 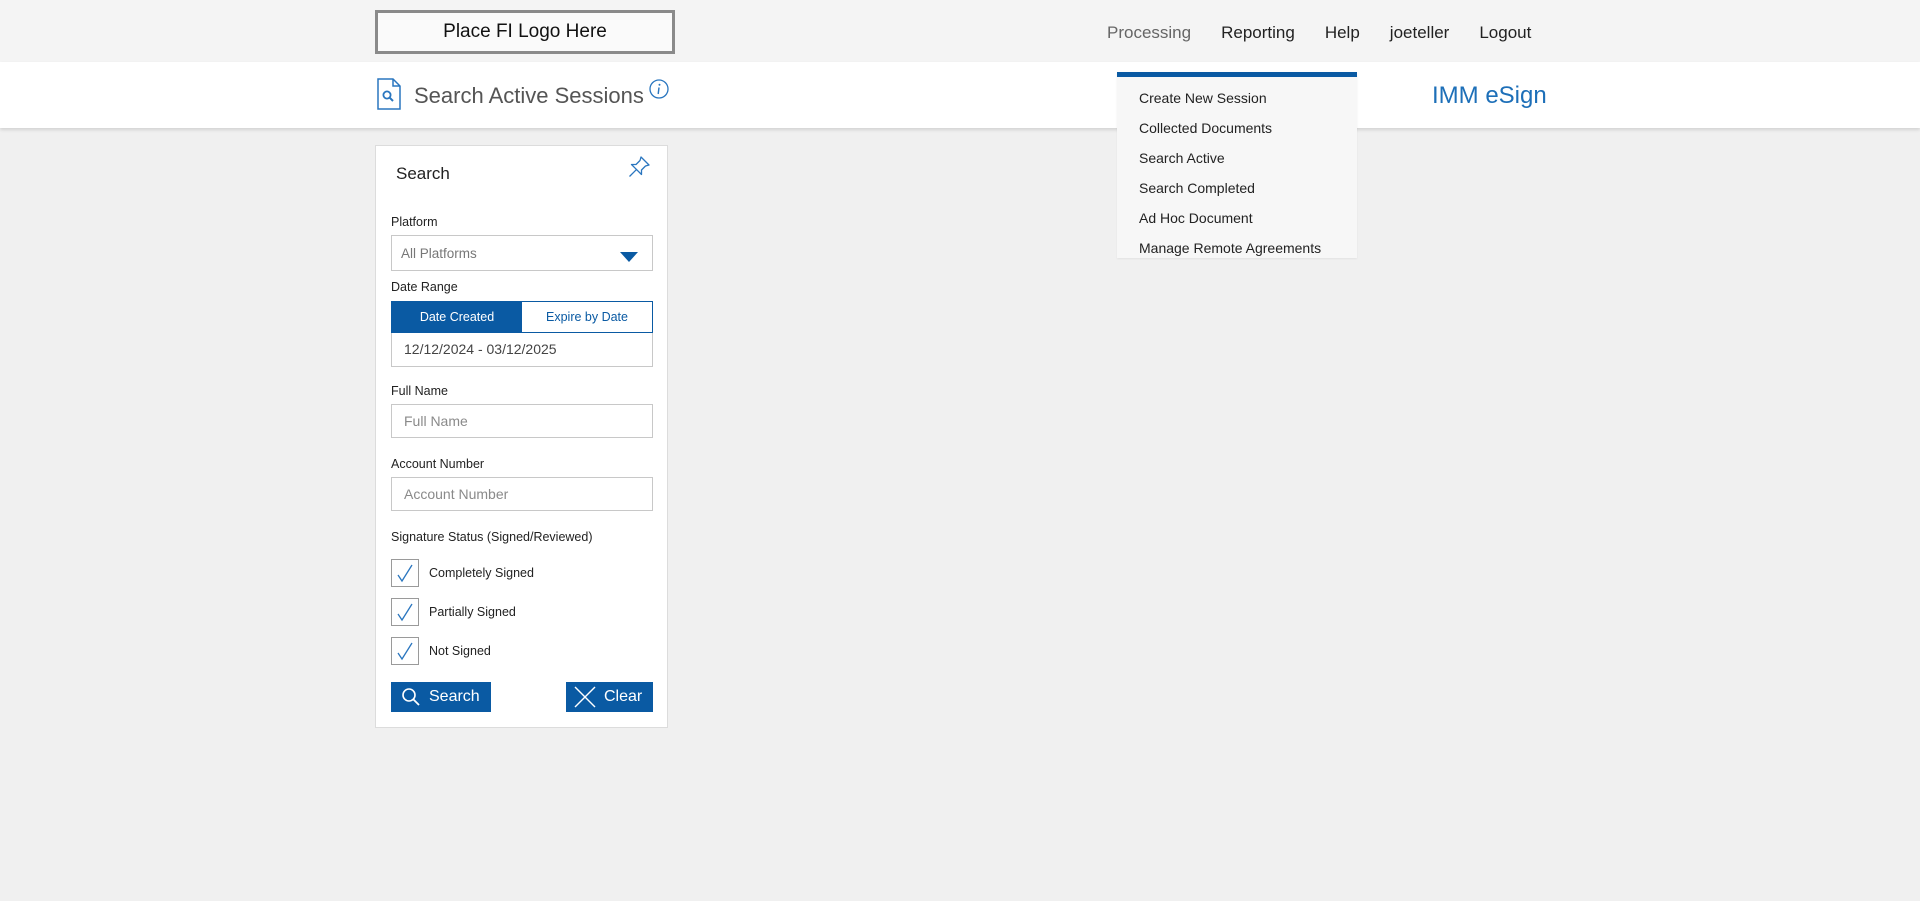 I want to click on full-name-input, so click(x=522, y=421).